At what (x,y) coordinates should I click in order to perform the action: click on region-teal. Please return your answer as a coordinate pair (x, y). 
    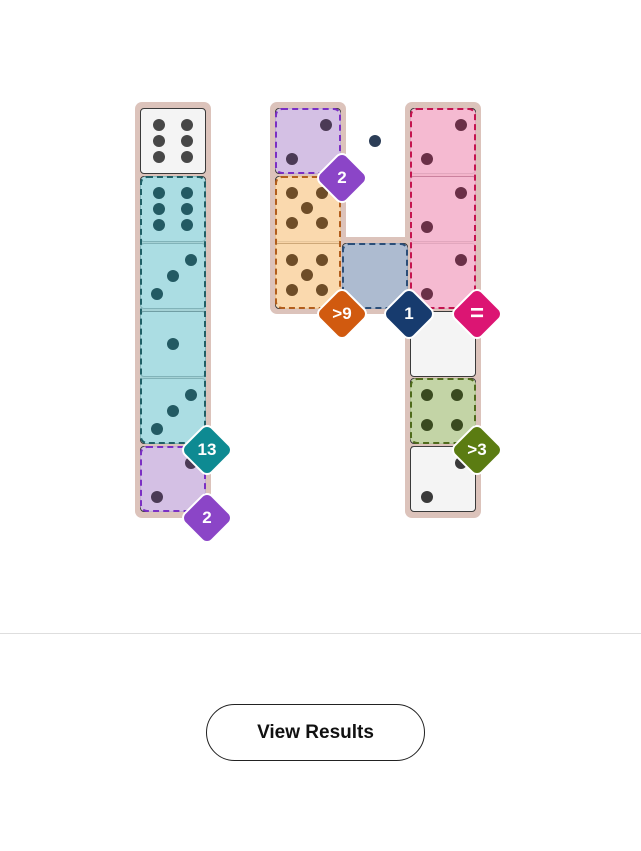
    Looking at the image, I should click on (173, 310).